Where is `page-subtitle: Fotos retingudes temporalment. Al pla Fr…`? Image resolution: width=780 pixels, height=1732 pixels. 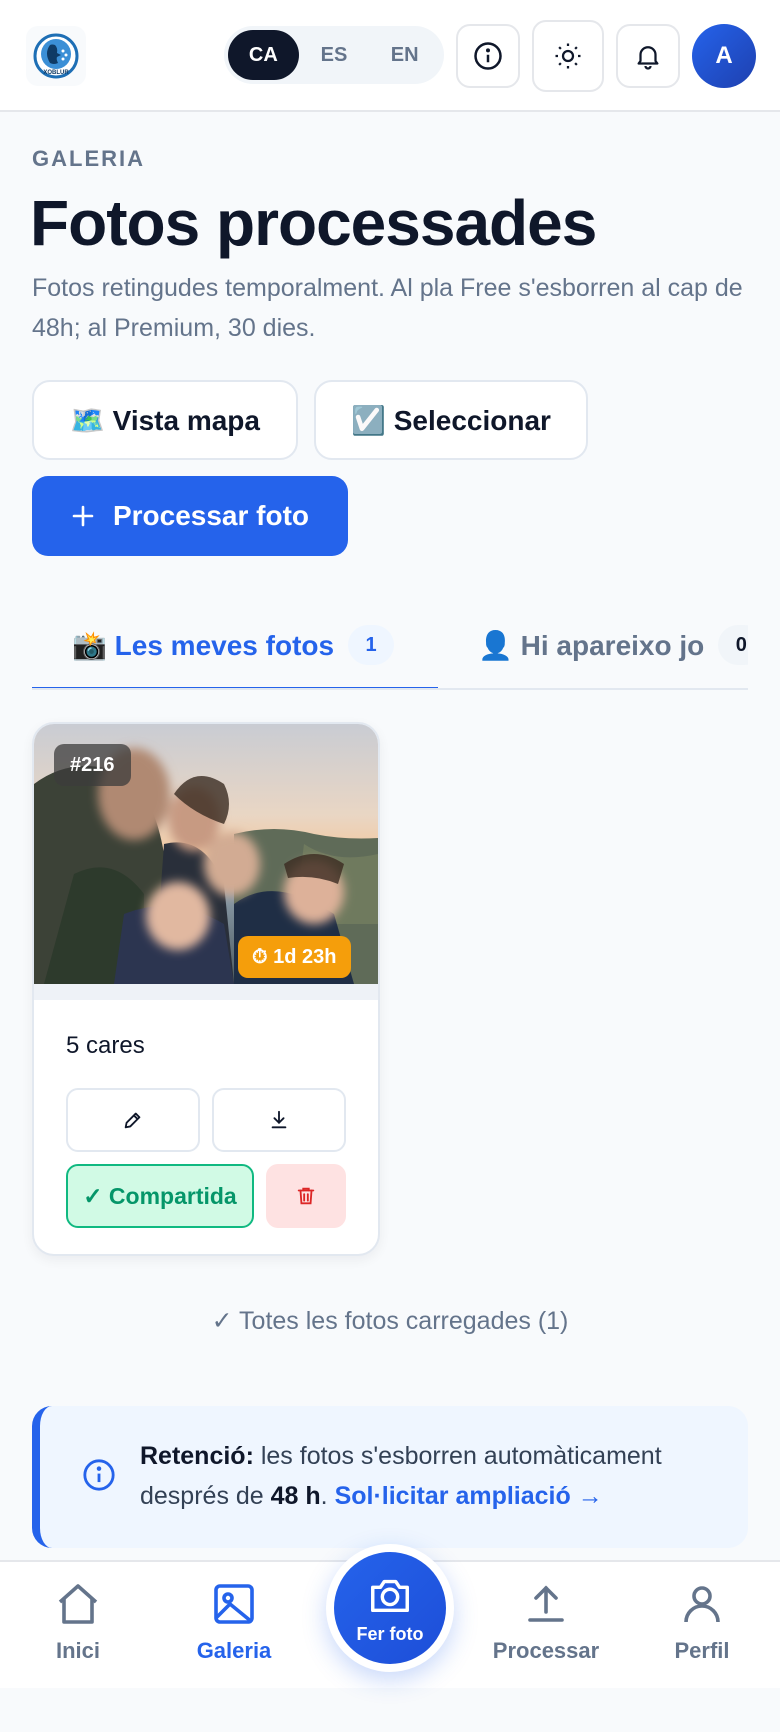 page-subtitle: Fotos retingudes temporalment. Al pla Fr… is located at coordinates (387, 308).